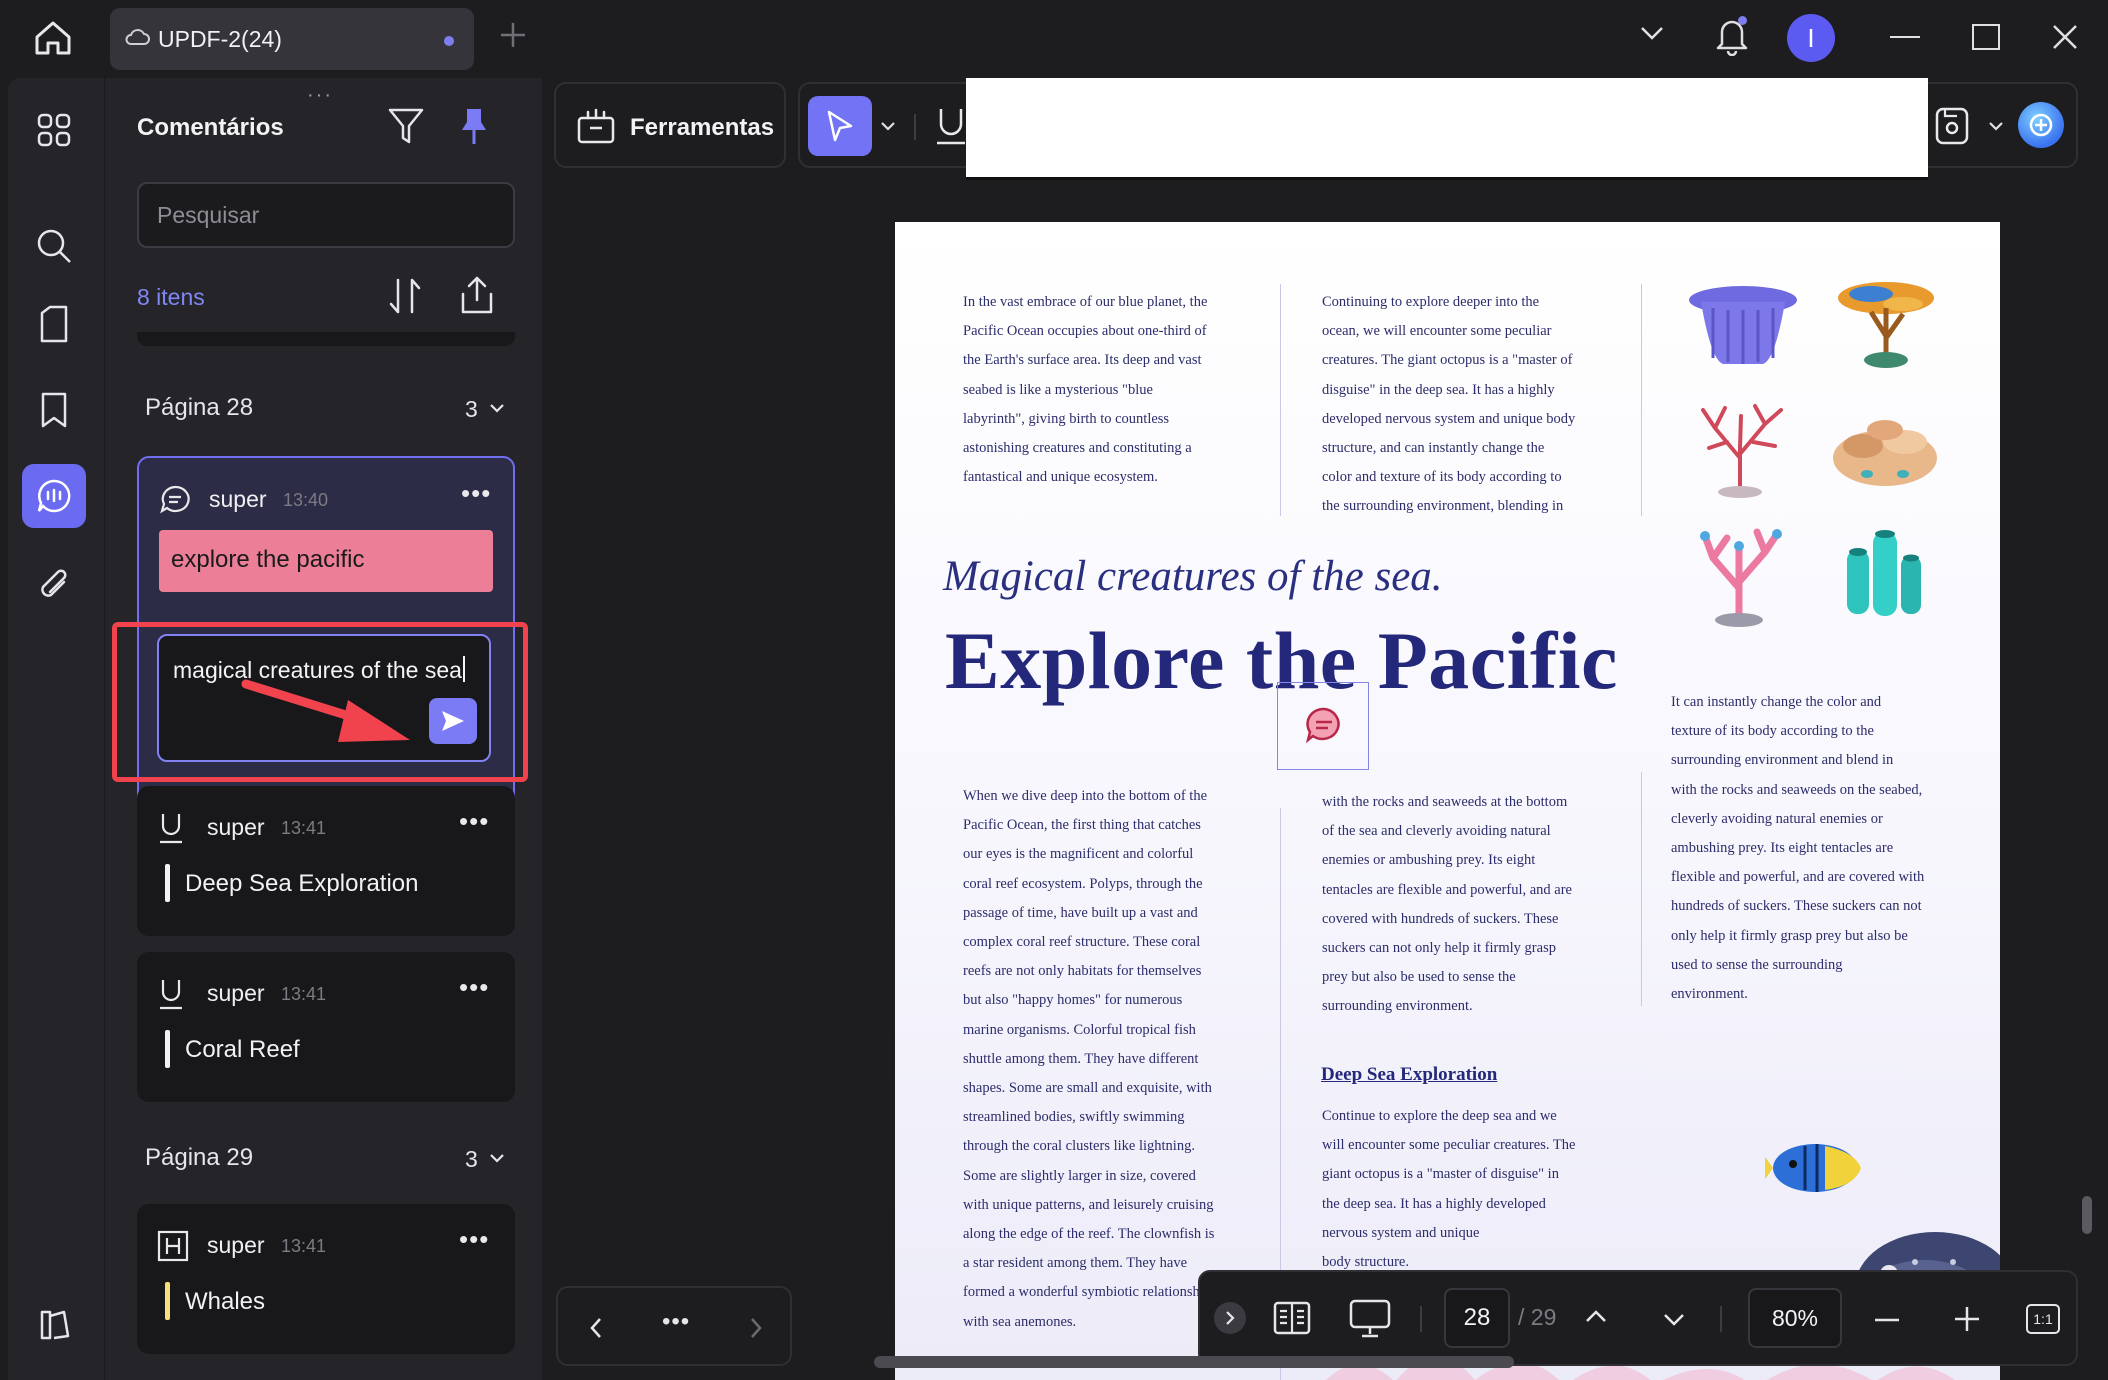 Image resolution: width=2108 pixels, height=1380 pixels. What do you see at coordinates (2065, 37) in the screenshot?
I see `close-icon` at bounding box center [2065, 37].